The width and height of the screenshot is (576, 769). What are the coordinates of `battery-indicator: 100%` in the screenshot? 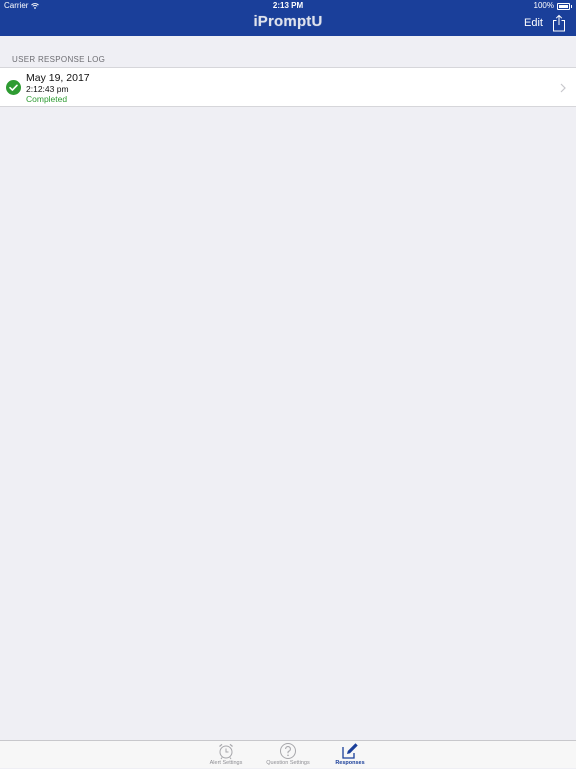 It's located at (553, 6).